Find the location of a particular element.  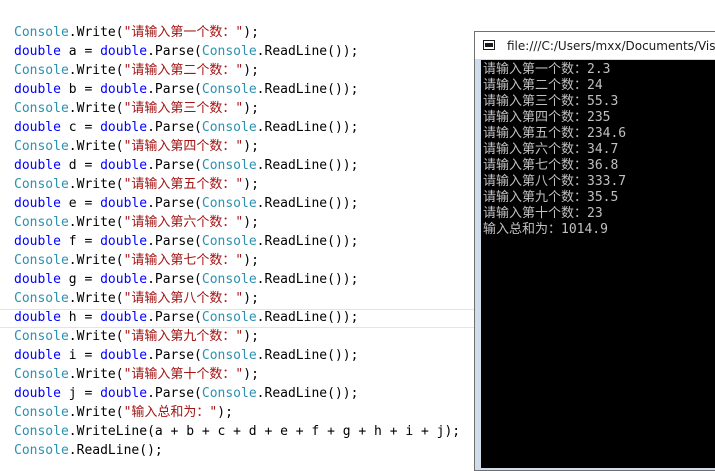

code-token-str: "请输入第二个数：" is located at coordinates (183, 70).